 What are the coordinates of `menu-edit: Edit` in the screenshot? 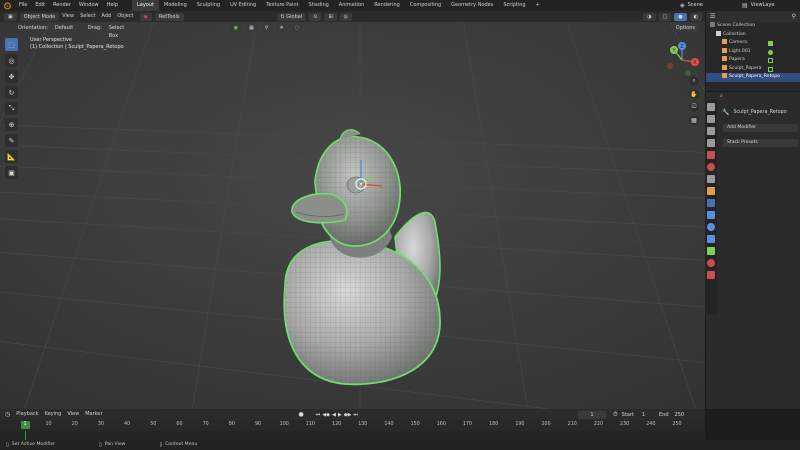 It's located at (40, 5).